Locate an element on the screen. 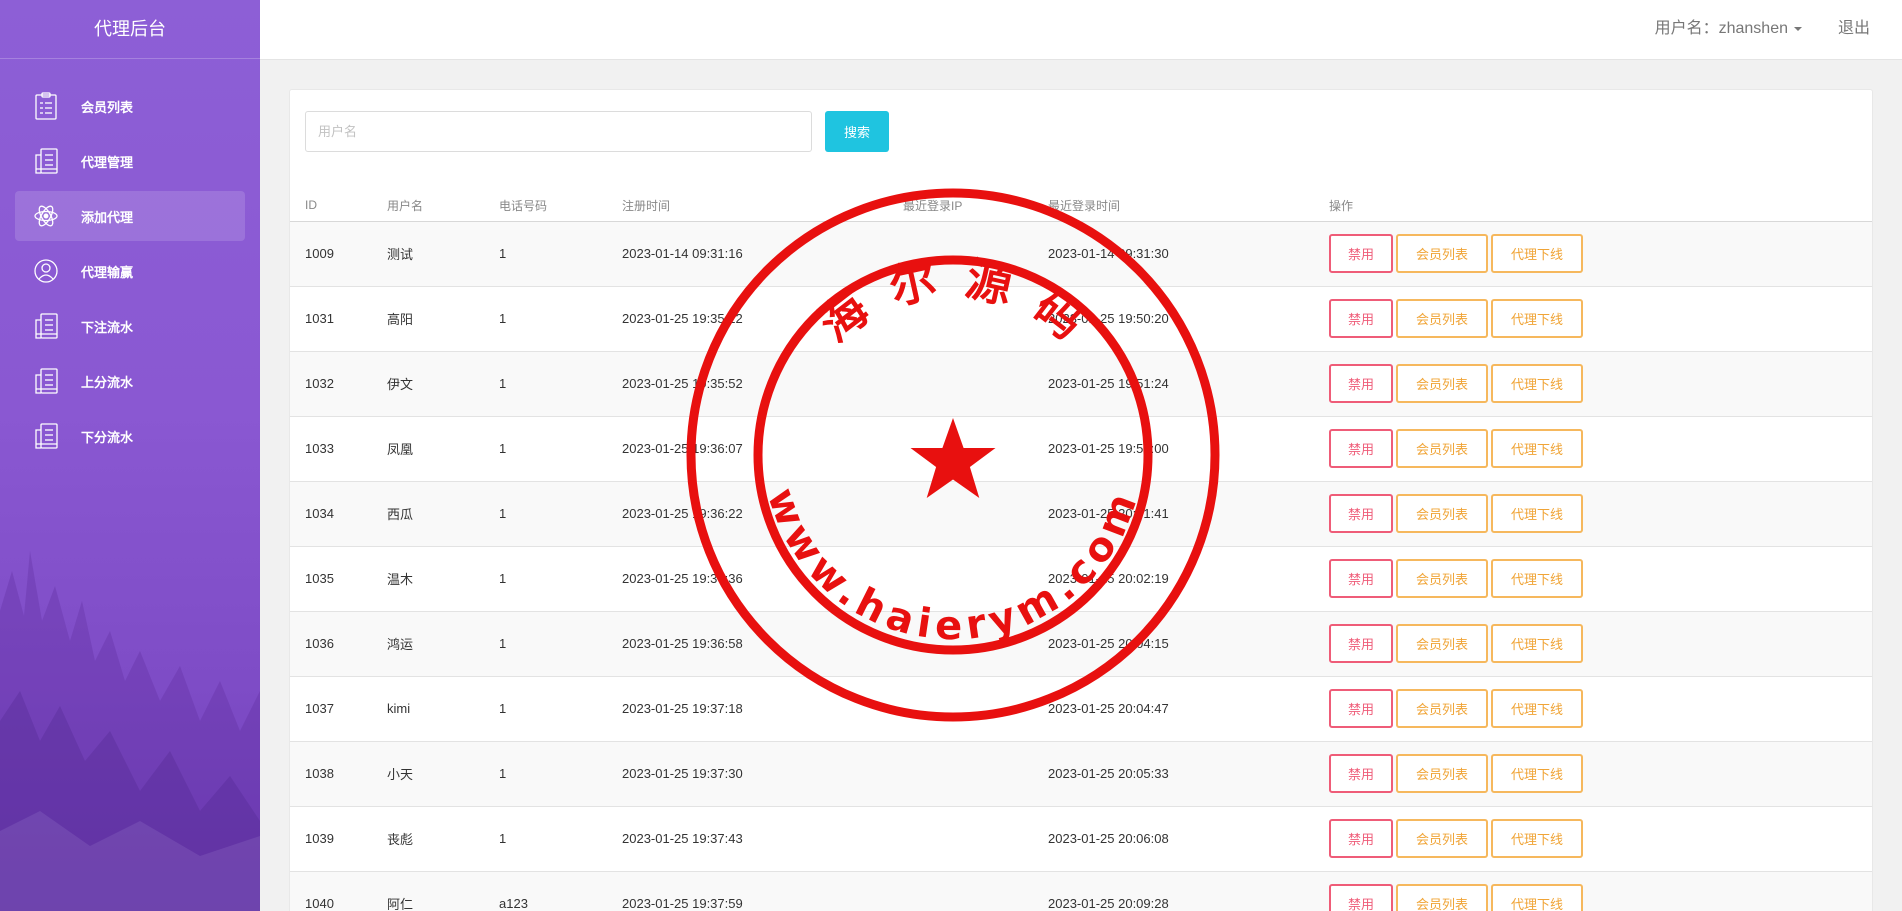 Image resolution: width=1902 pixels, height=911 pixels. cell-username: 高阳 is located at coordinates (443, 319).